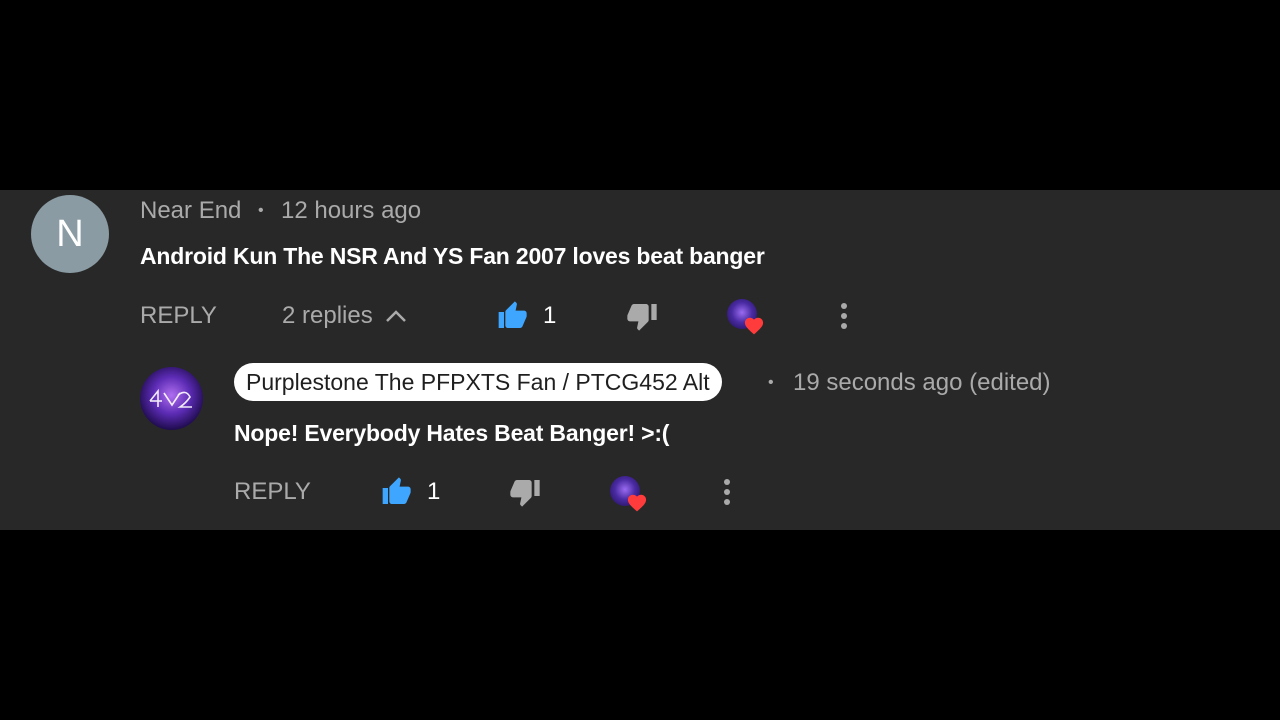 Image resolution: width=1280 pixels, height=720 pixels. Describe the element at coordinates (70, 234) in the screenshot. I see `commenter-avatar: N` at that location.